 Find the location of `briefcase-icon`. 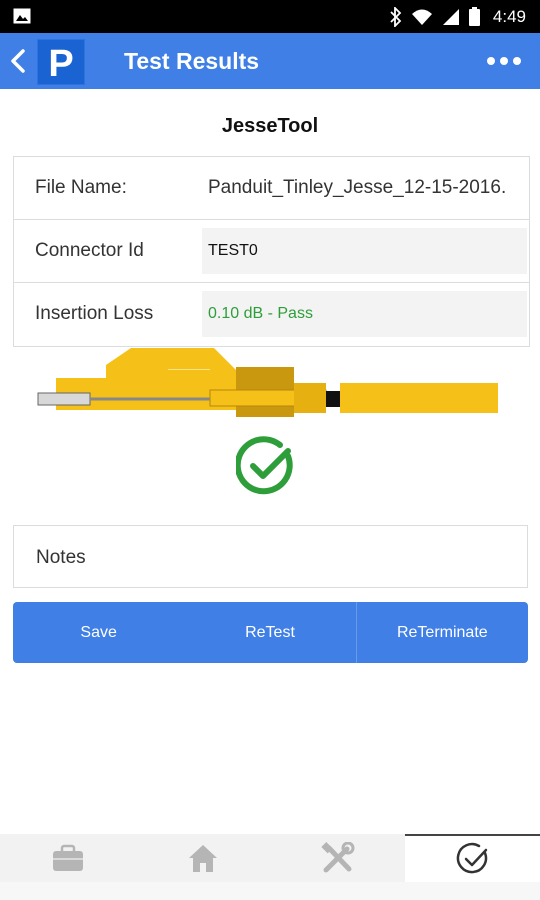

briefcase-icon is located at coordinates (67, 857).